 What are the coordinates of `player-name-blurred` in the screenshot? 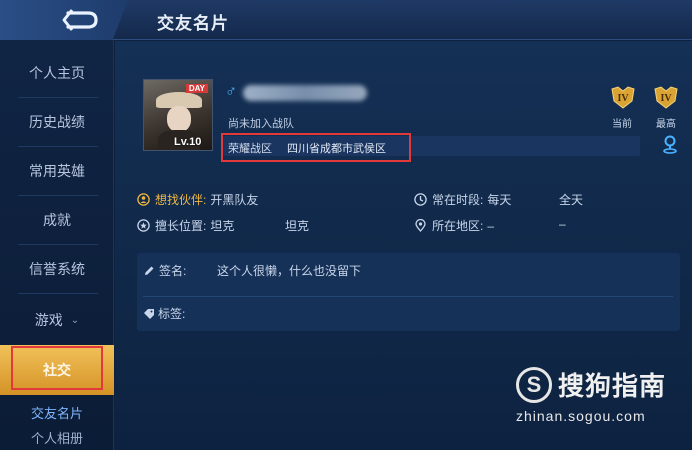 It's located at (305, 93).